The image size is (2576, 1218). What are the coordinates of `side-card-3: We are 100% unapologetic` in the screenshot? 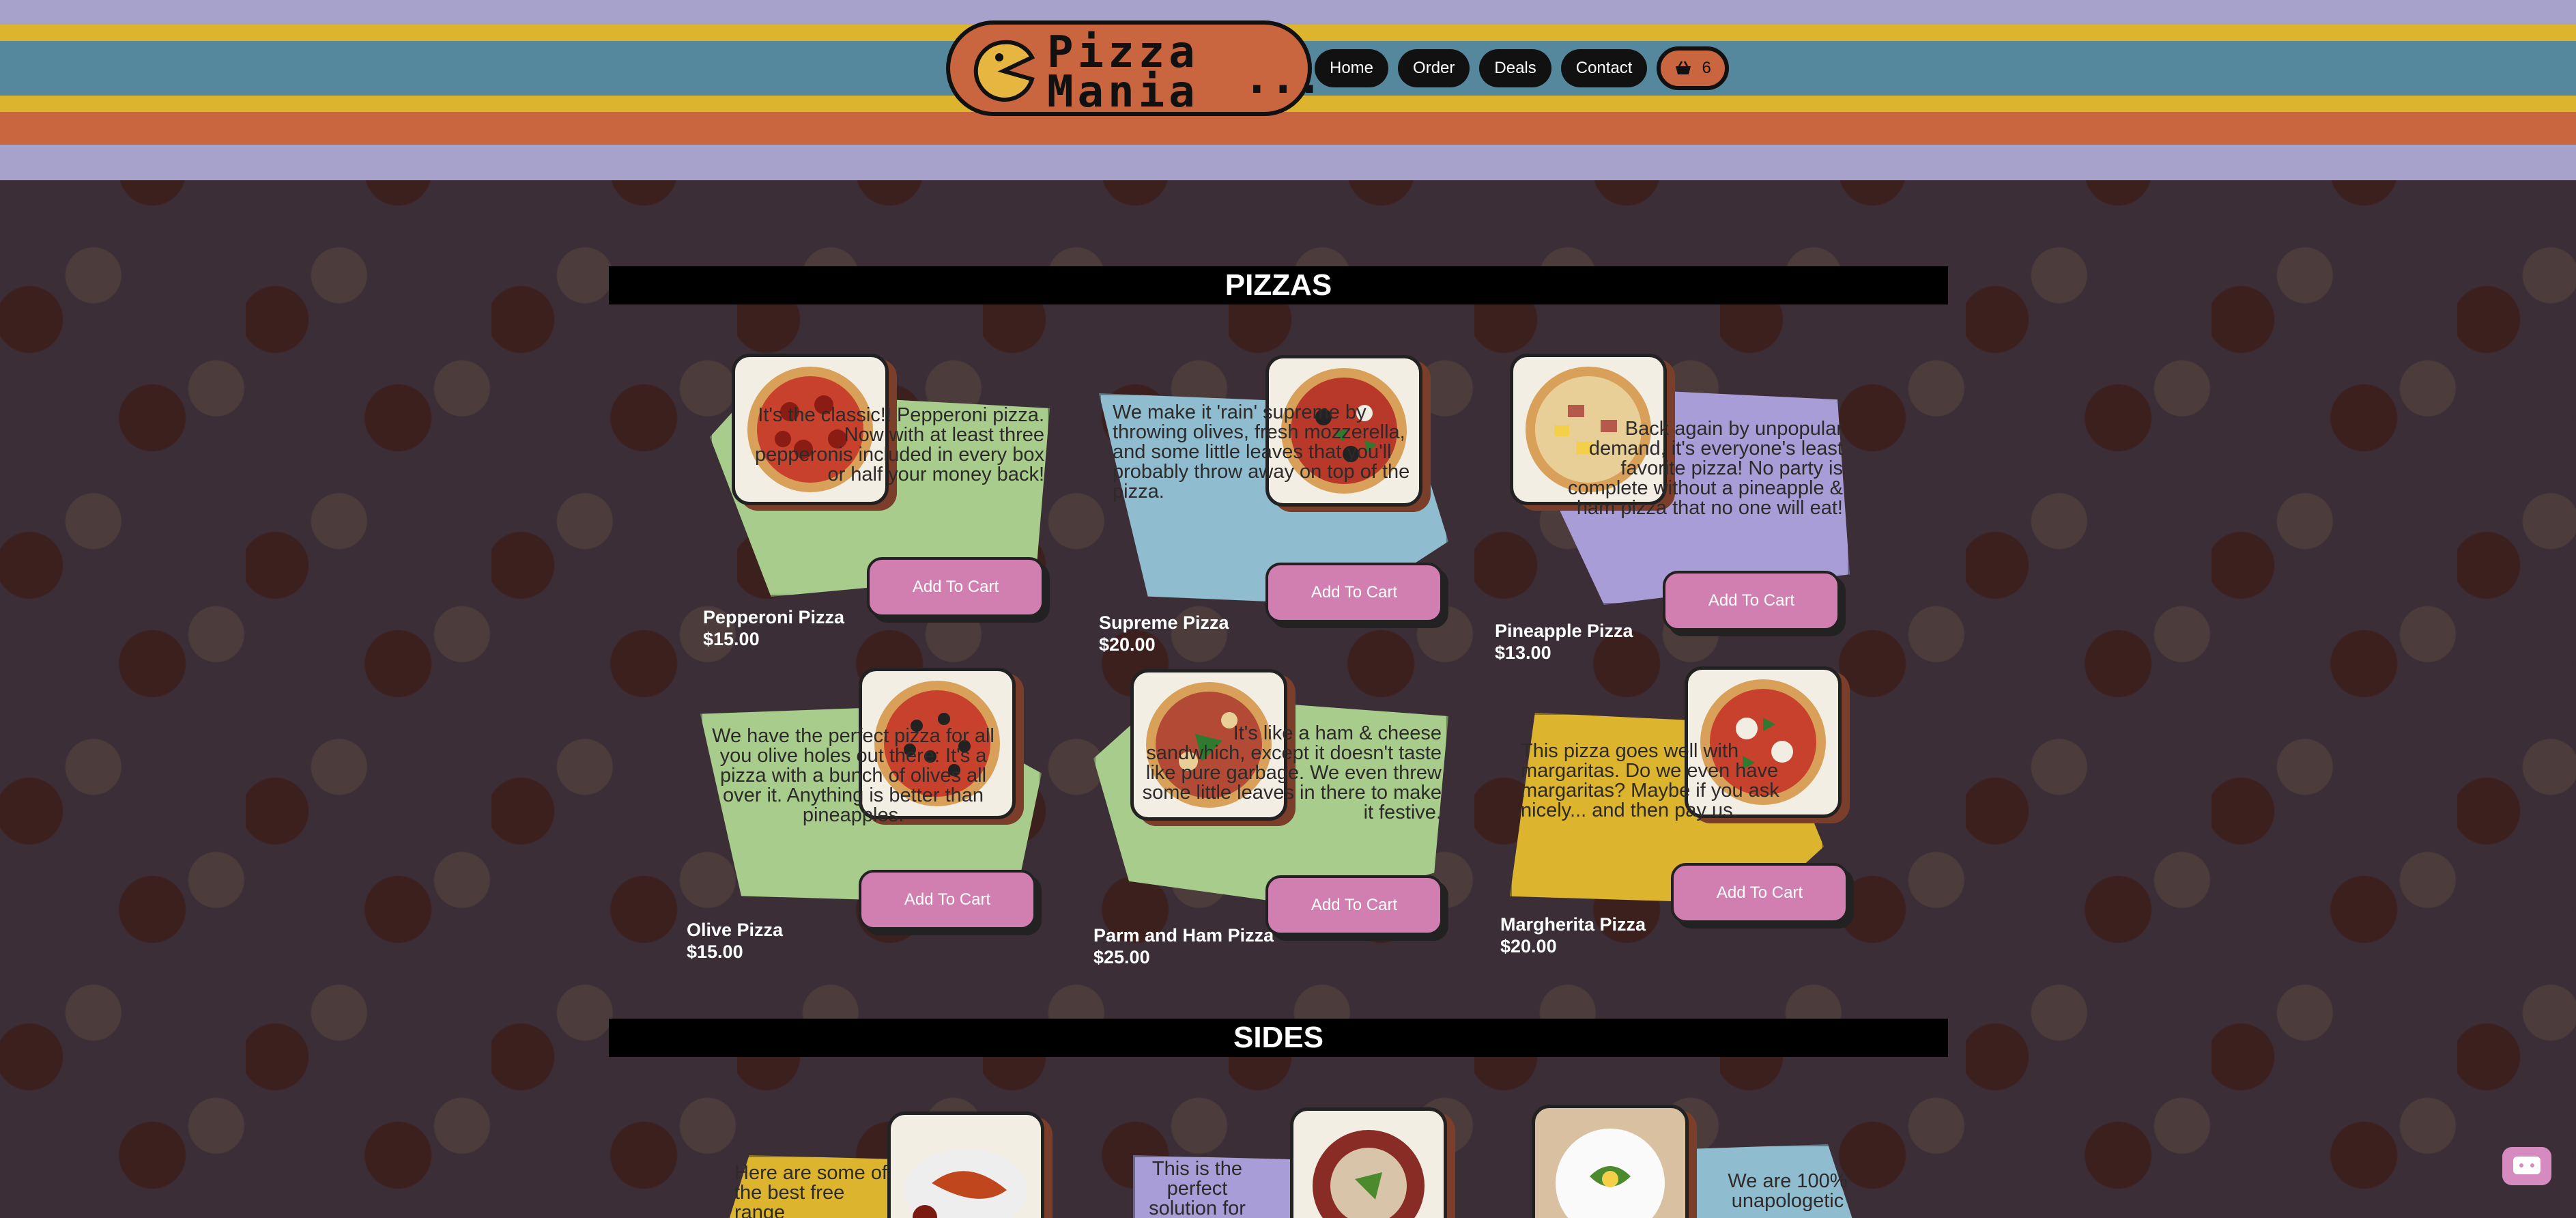 It's located at (1709, 1160).